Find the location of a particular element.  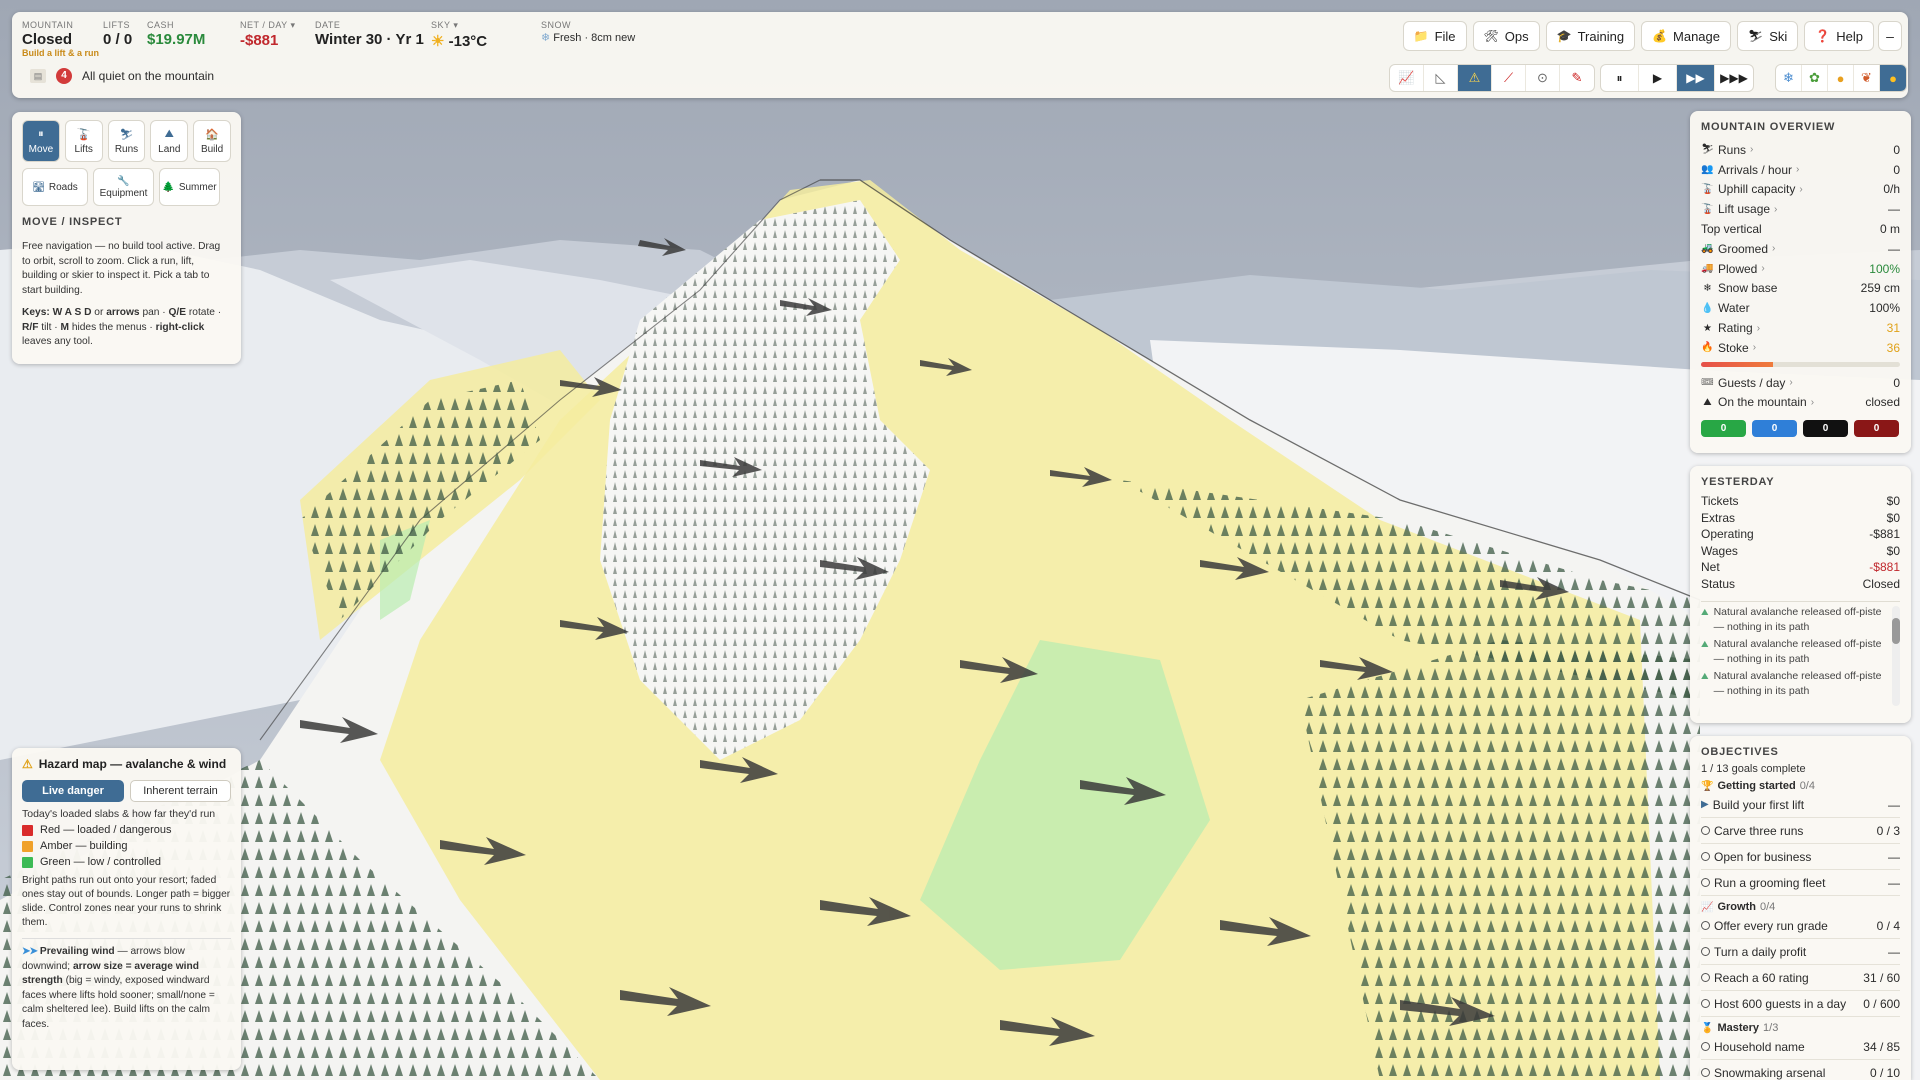

collapse-menu-button: – is located at coordinates (1890, 36).